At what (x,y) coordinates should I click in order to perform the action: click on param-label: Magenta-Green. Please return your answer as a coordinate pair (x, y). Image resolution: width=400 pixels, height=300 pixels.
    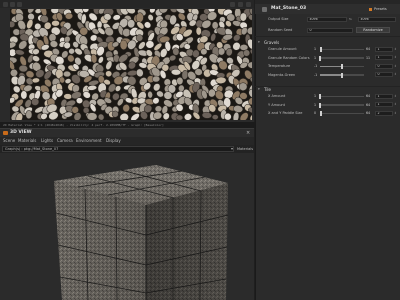
    Looking at the image, I should click on (282, 74).